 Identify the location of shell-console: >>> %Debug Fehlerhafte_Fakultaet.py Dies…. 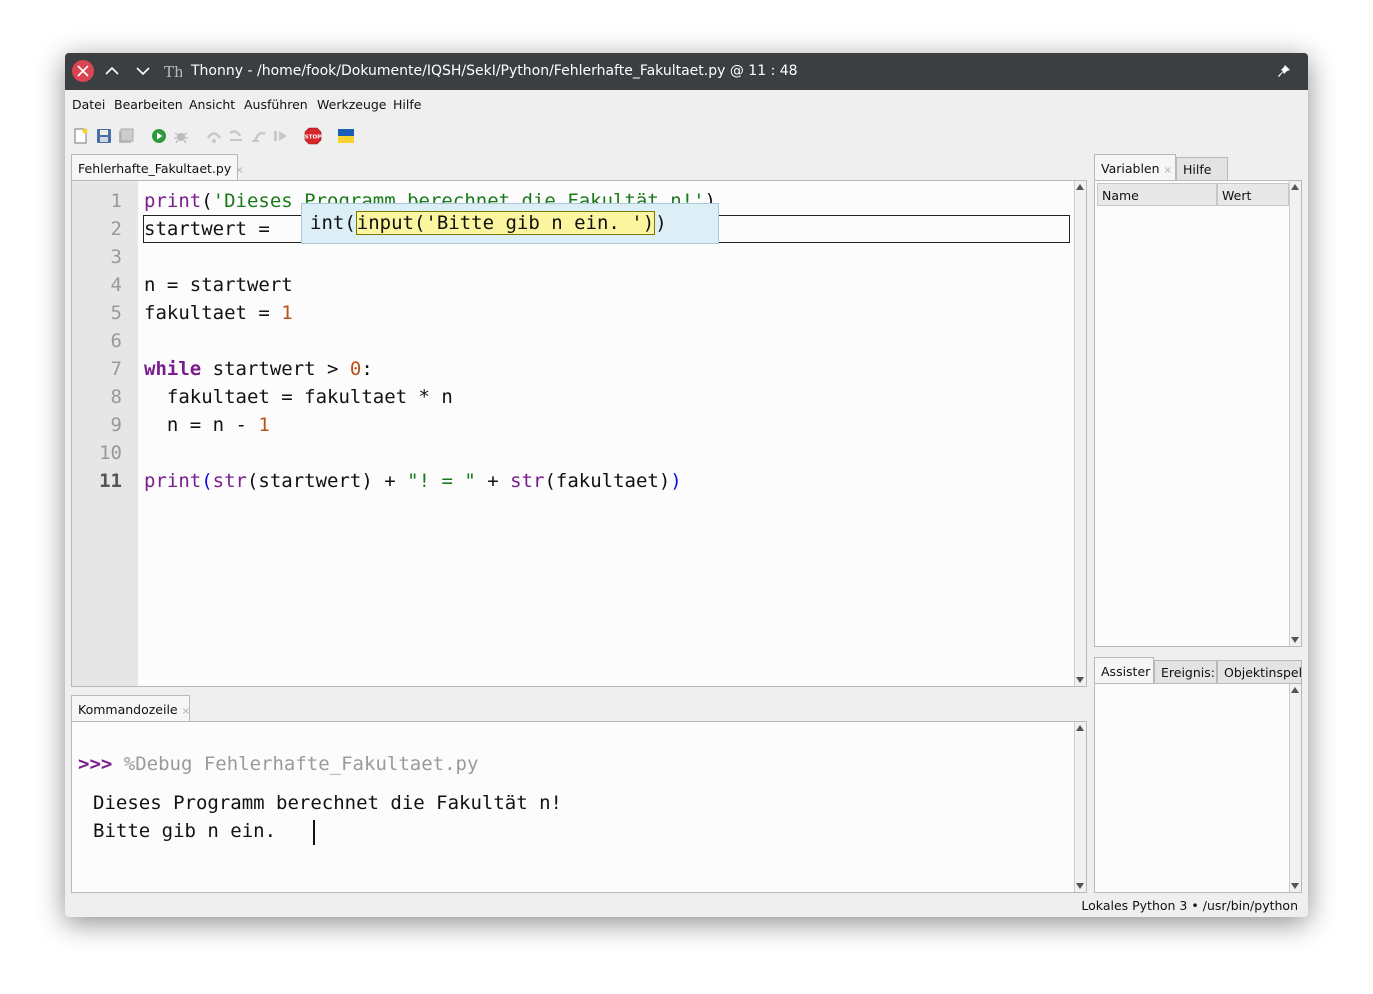
(579, 807).